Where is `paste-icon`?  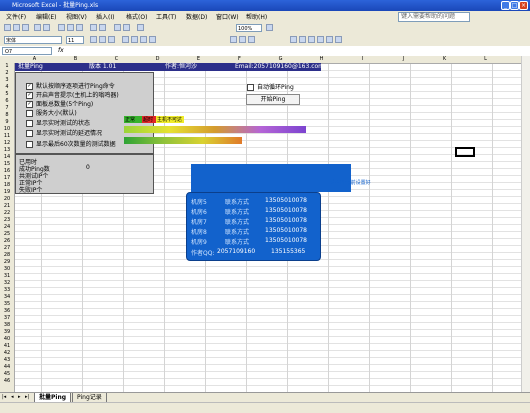
paste-icon is located at coordinates (79, 27).